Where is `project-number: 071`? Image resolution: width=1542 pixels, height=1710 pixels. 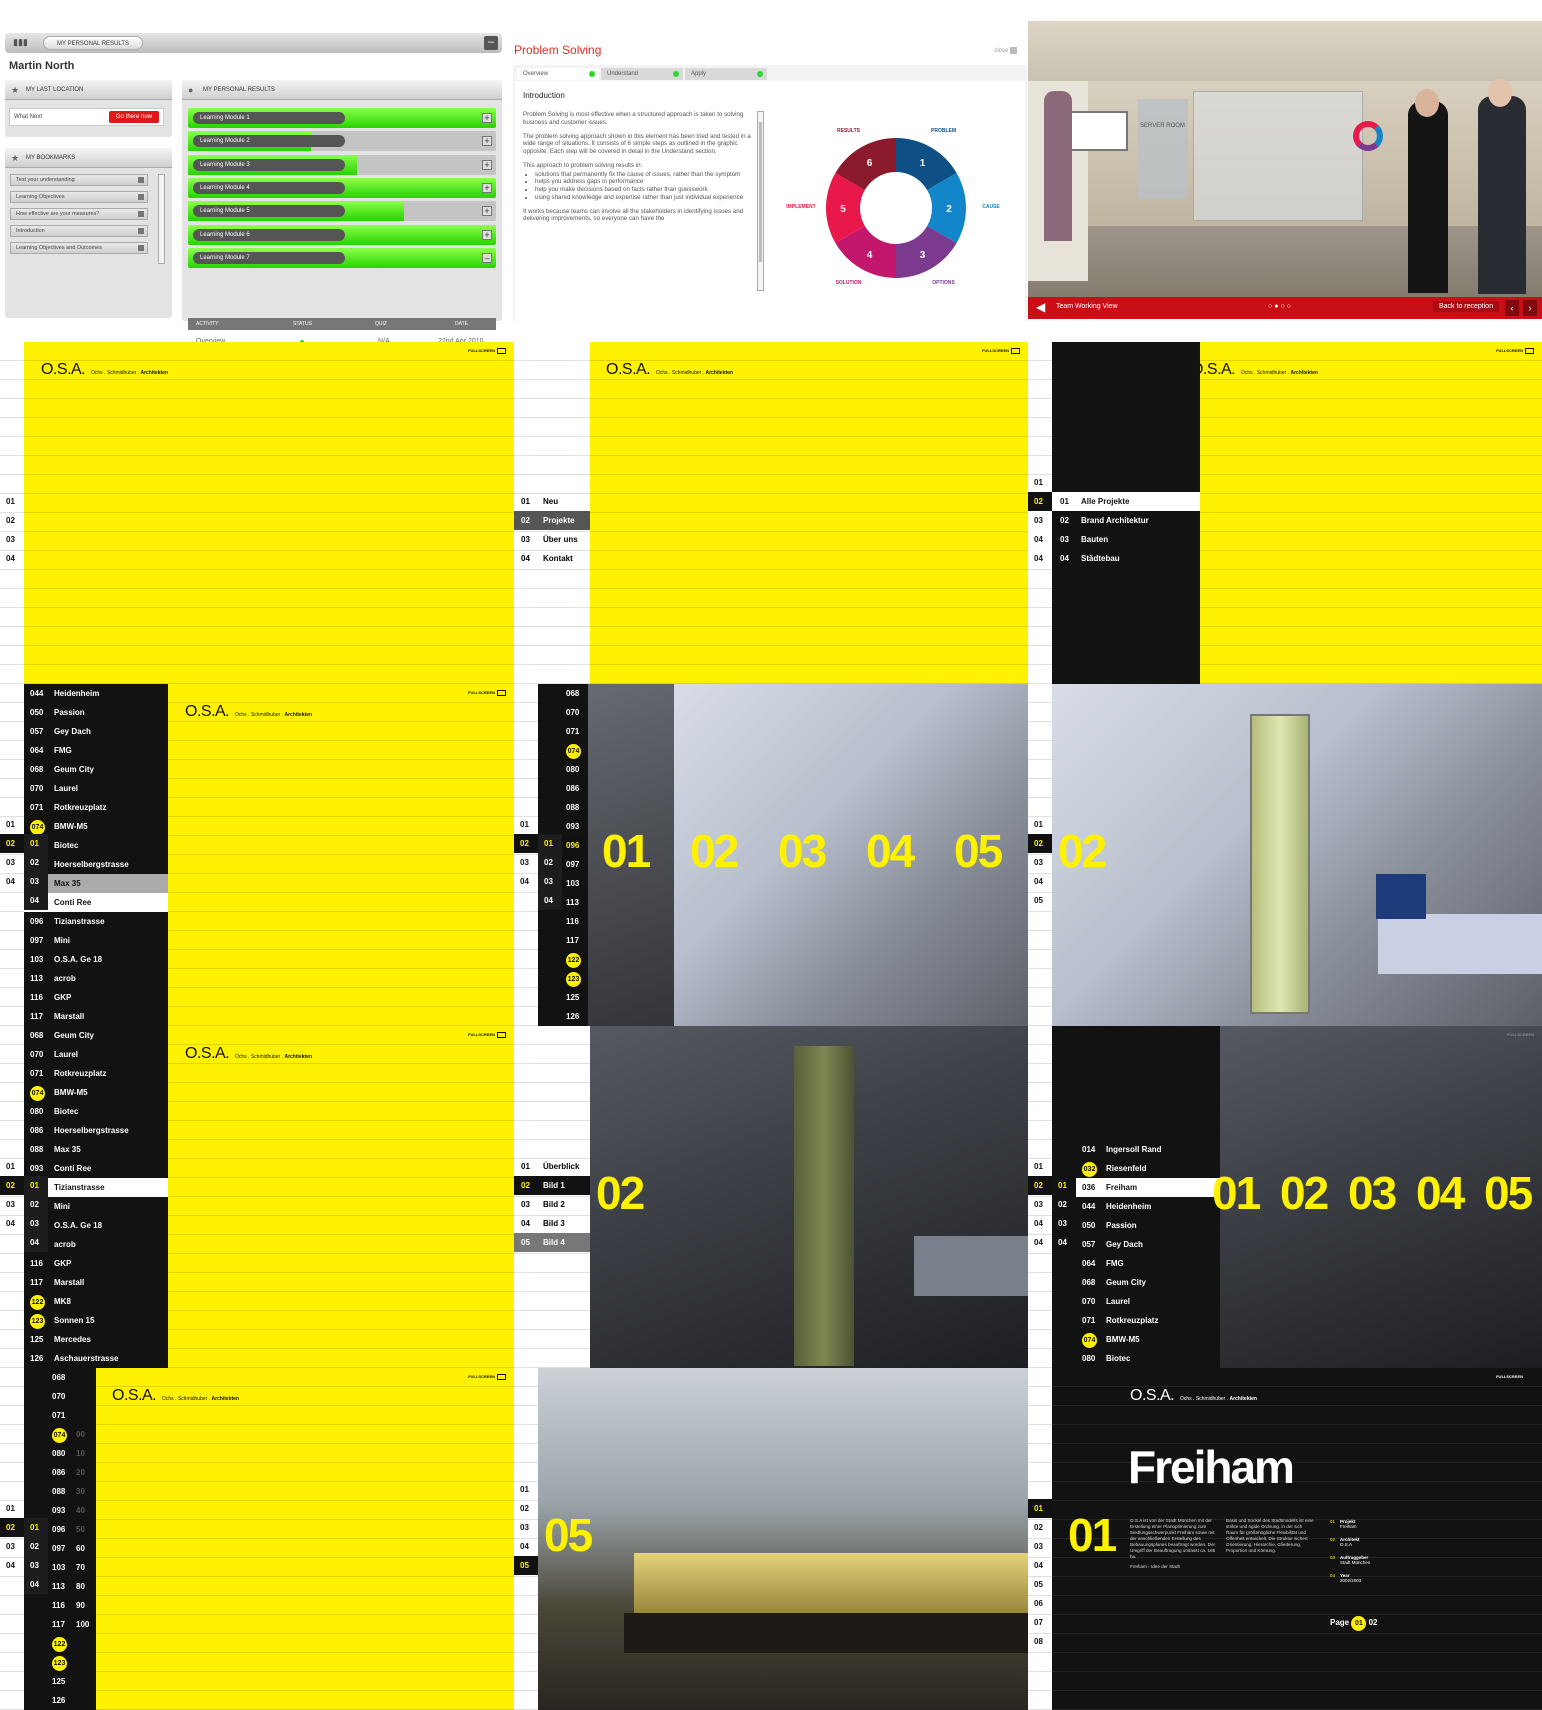
project-number: 071 is located at coordinates (60, 1415).